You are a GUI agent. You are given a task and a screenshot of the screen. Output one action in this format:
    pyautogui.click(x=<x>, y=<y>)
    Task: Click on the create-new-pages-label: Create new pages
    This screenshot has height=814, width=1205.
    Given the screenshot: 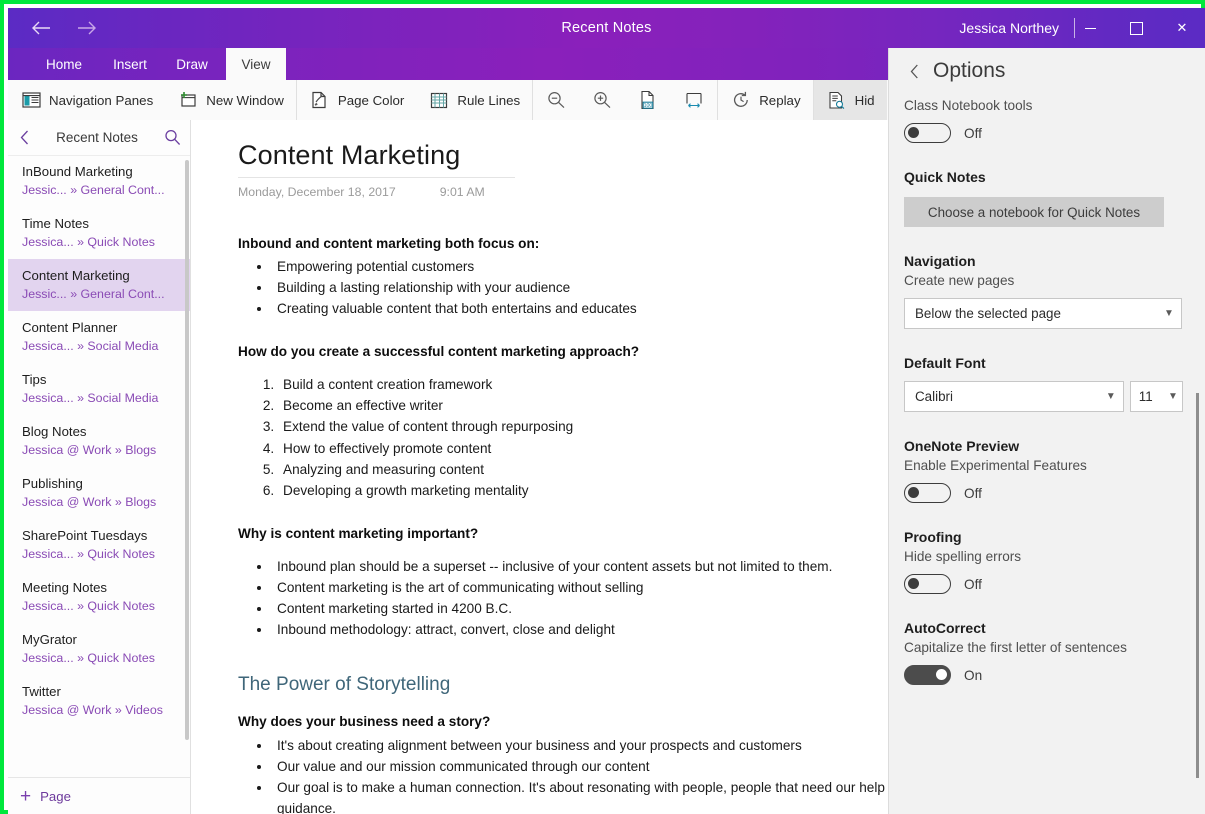 What is the action you would take?
    pyautogui.click(x=959, y=280)
    